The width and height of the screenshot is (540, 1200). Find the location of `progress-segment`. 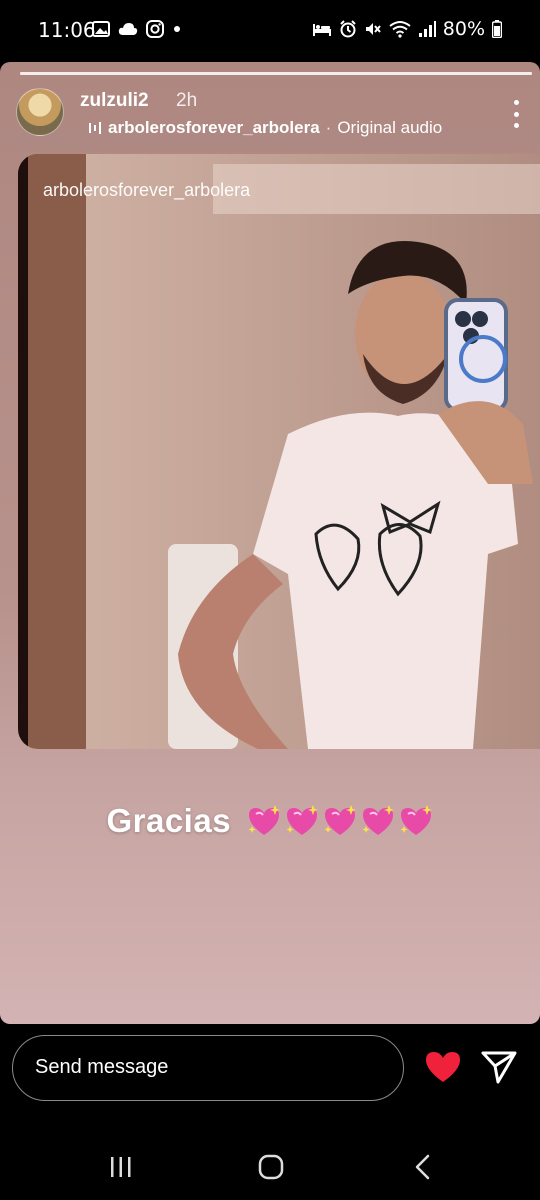

progress-segment is located at coordinates (276, 73).